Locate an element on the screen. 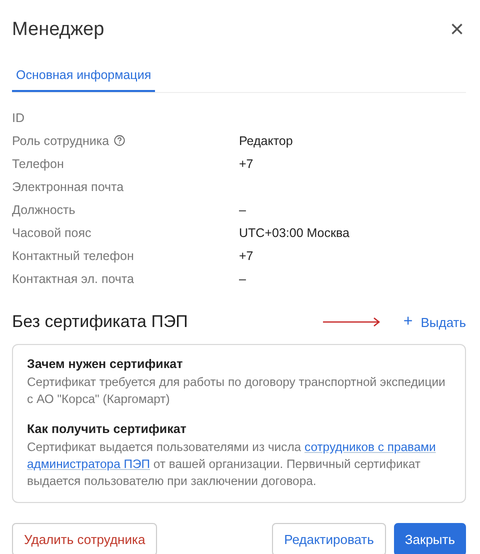  admin-link: администратора ПЭП is located at coordinates (88, 464).